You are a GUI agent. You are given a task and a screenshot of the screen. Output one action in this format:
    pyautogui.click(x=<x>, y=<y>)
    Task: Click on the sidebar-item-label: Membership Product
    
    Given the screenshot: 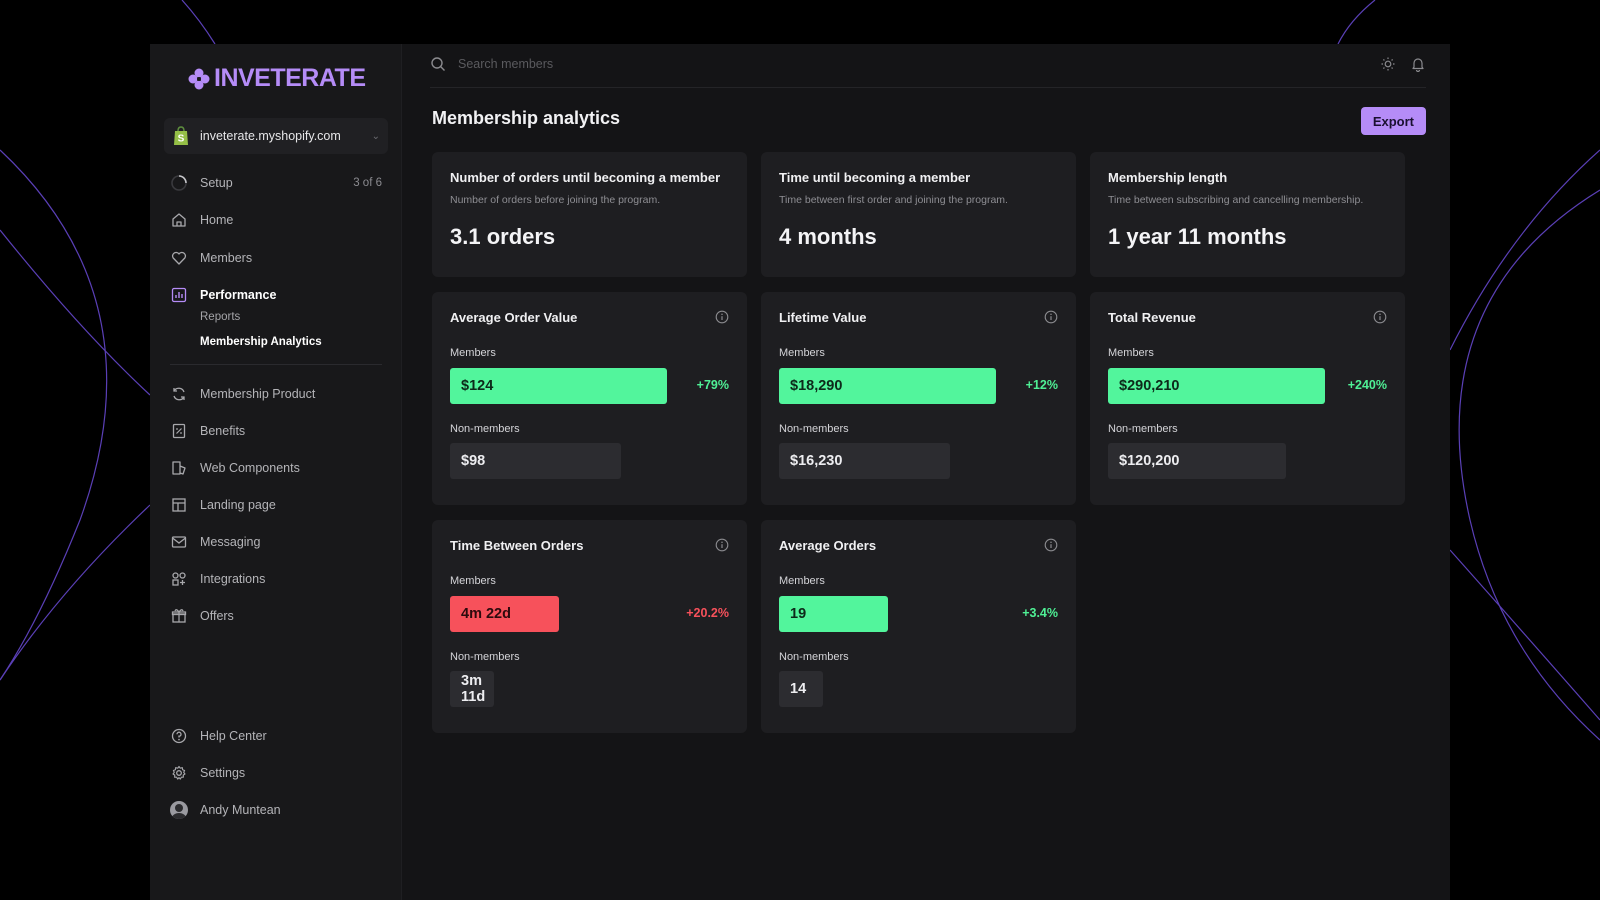 What is the action you would take?
    pyautogui.click(x=258, y=394)
    